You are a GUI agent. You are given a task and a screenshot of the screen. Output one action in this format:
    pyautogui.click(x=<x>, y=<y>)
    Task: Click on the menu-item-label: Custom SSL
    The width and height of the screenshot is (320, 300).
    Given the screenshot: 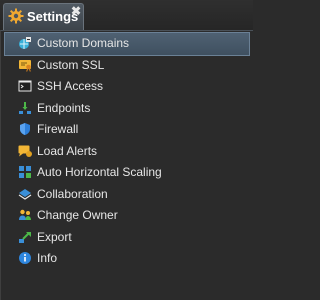 What is the action you would take?
    pyautogui.click(x=71, y=64)
    